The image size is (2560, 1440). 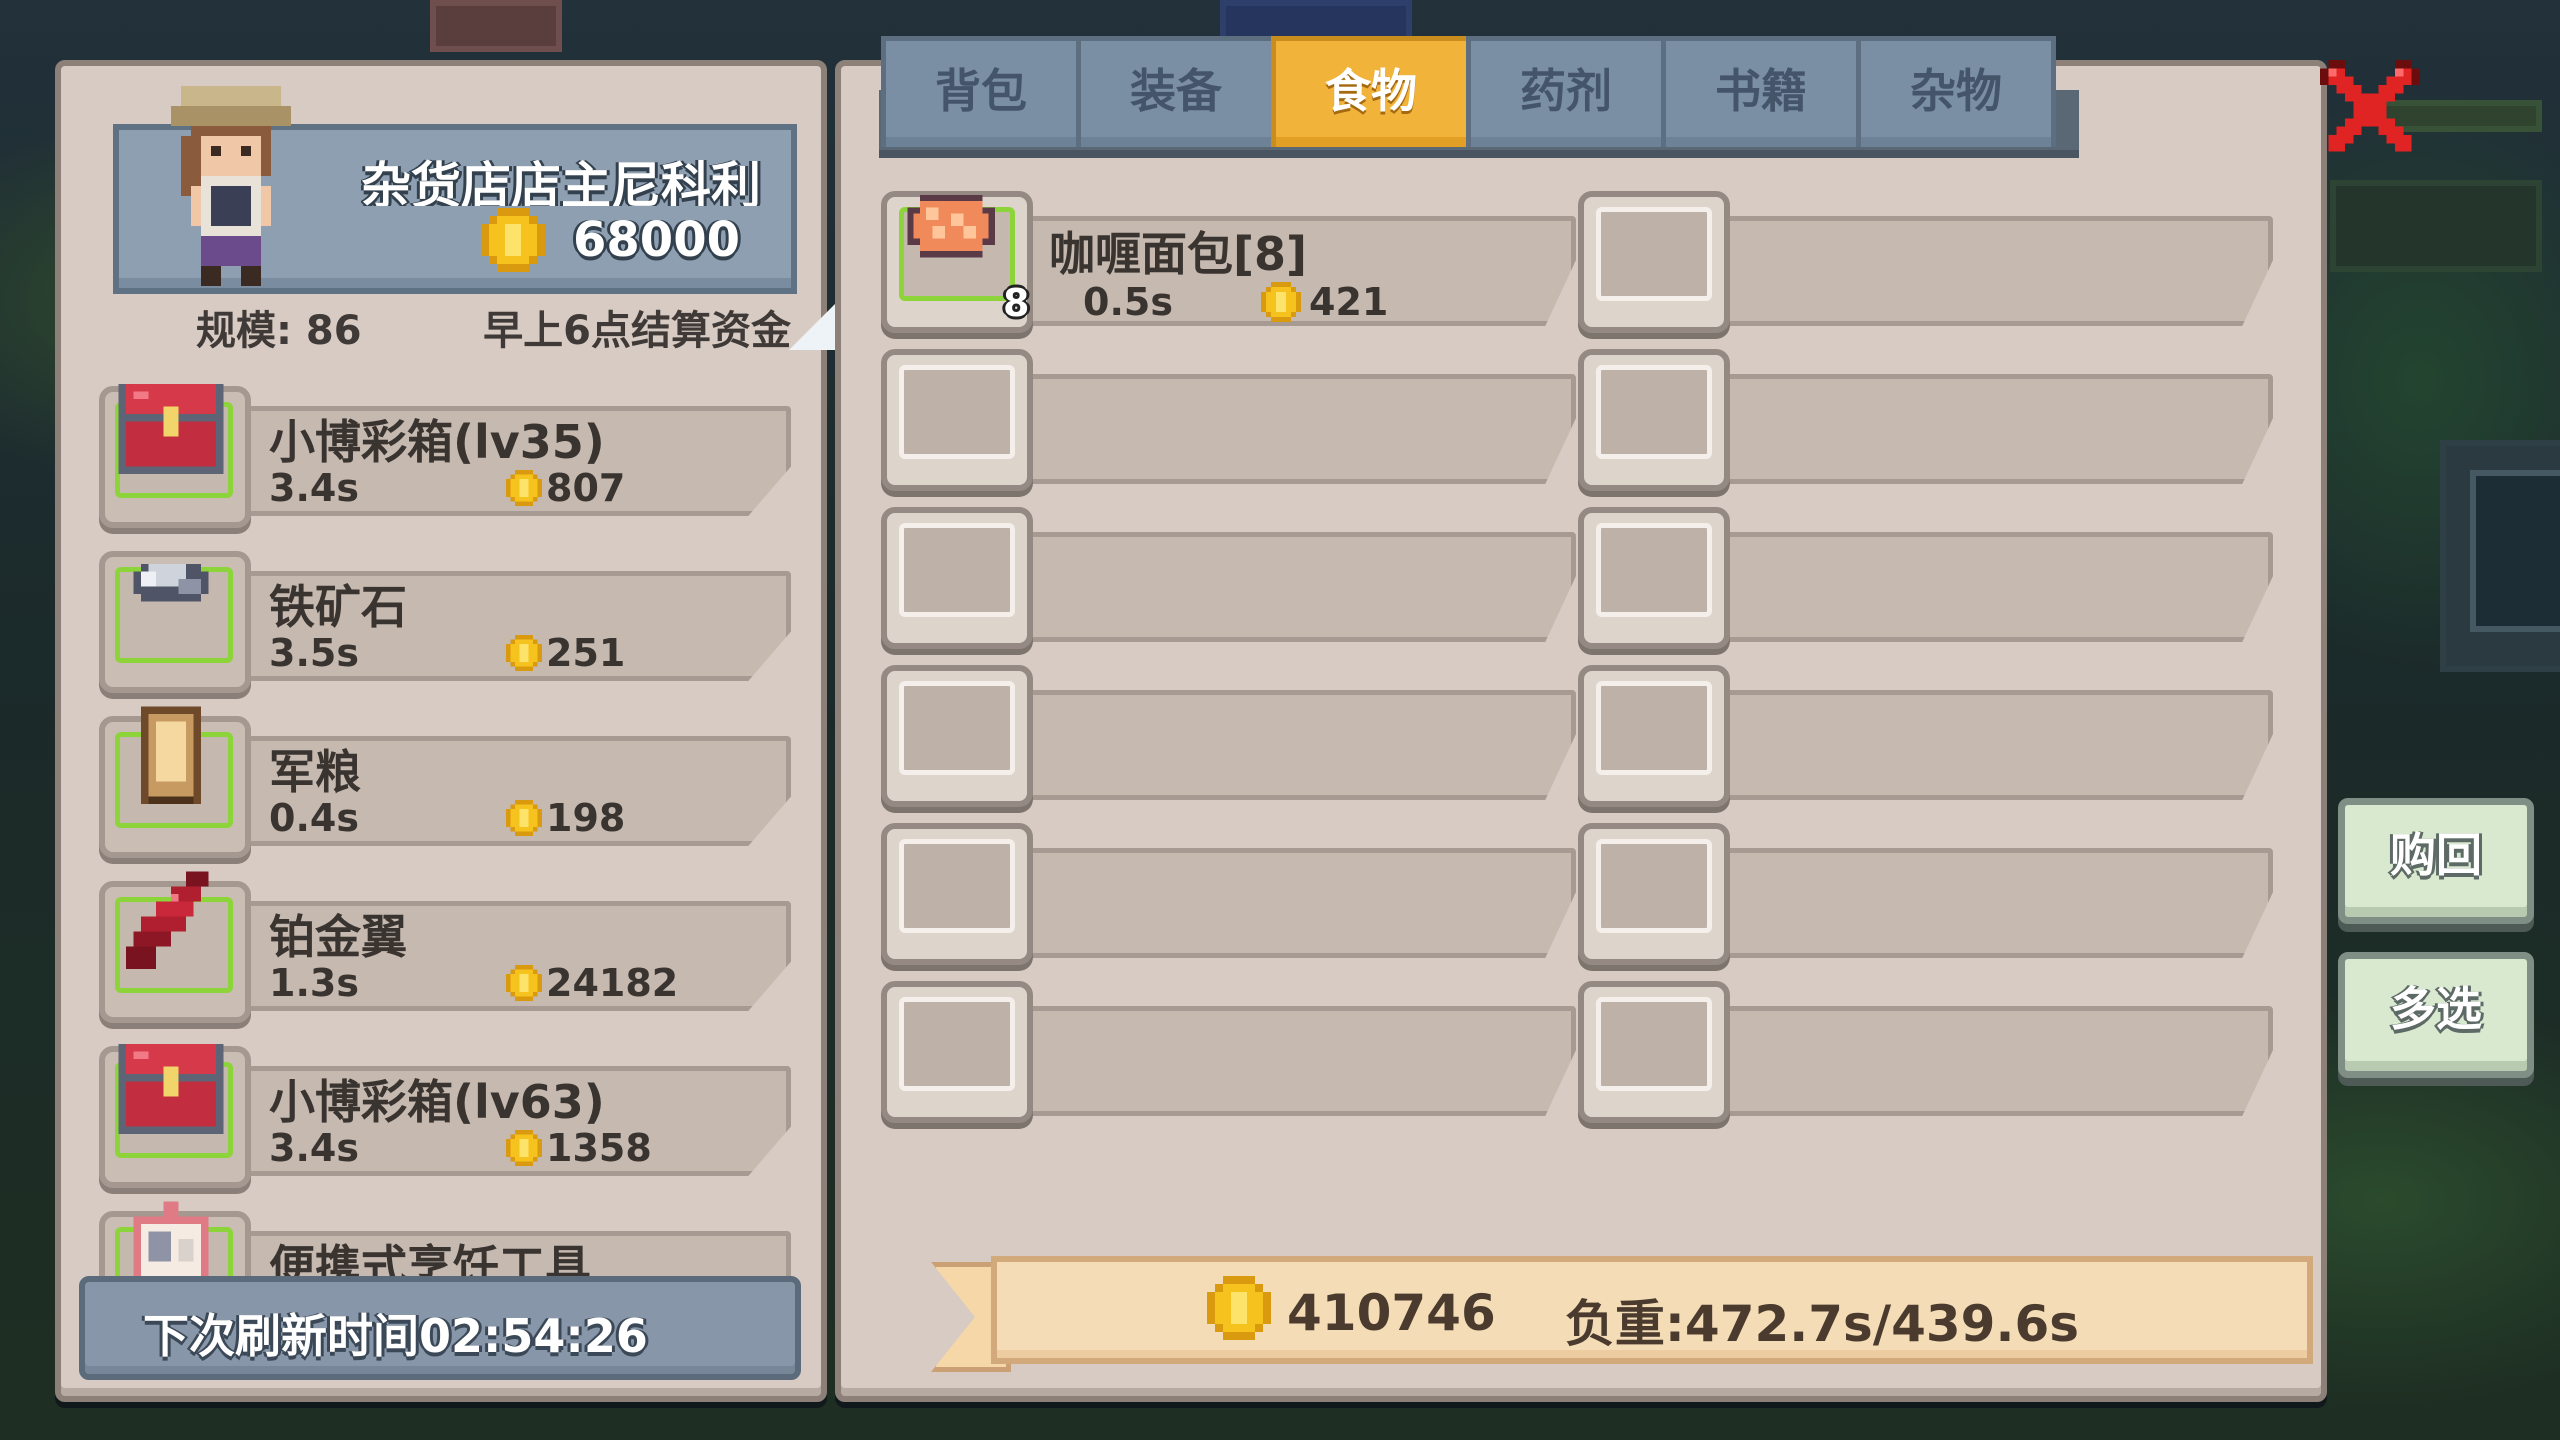 I want to click on tab-misc: 杂物, so click(x=1956, y=91).